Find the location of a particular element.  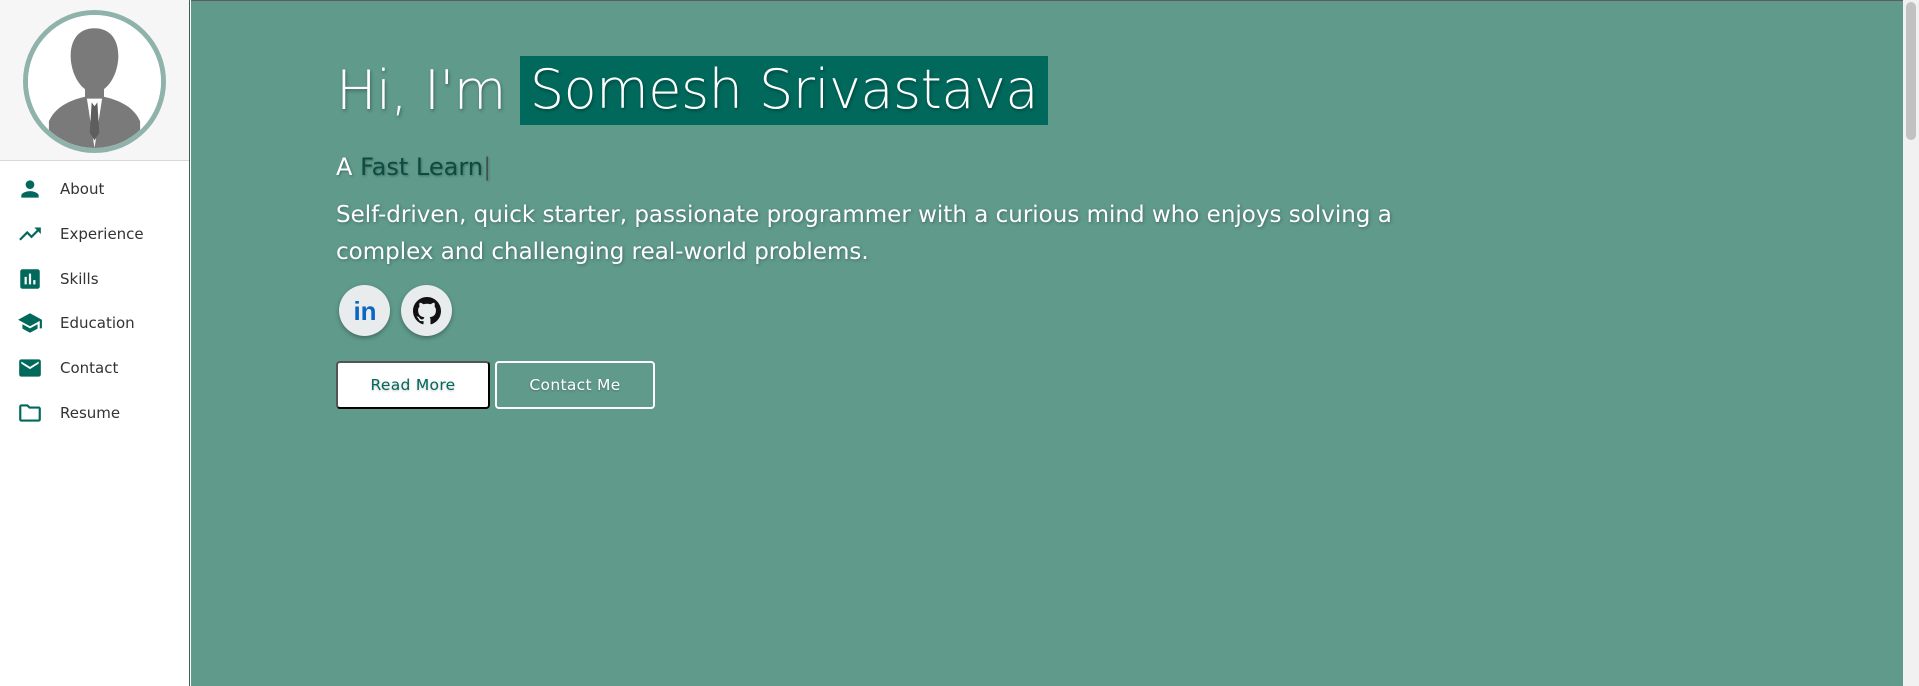

folder-icon is located at coordinates (30, 413).